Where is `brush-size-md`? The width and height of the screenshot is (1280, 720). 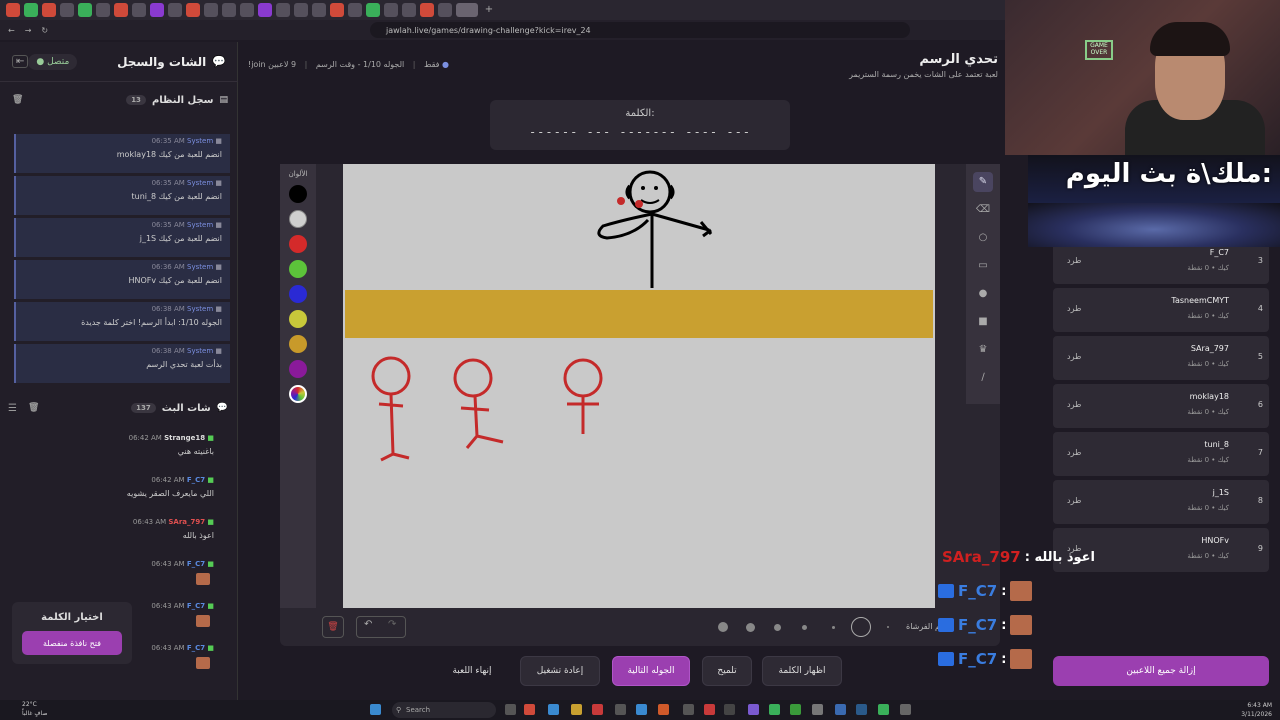 brush-size-md is located at coordinates (777, 627).